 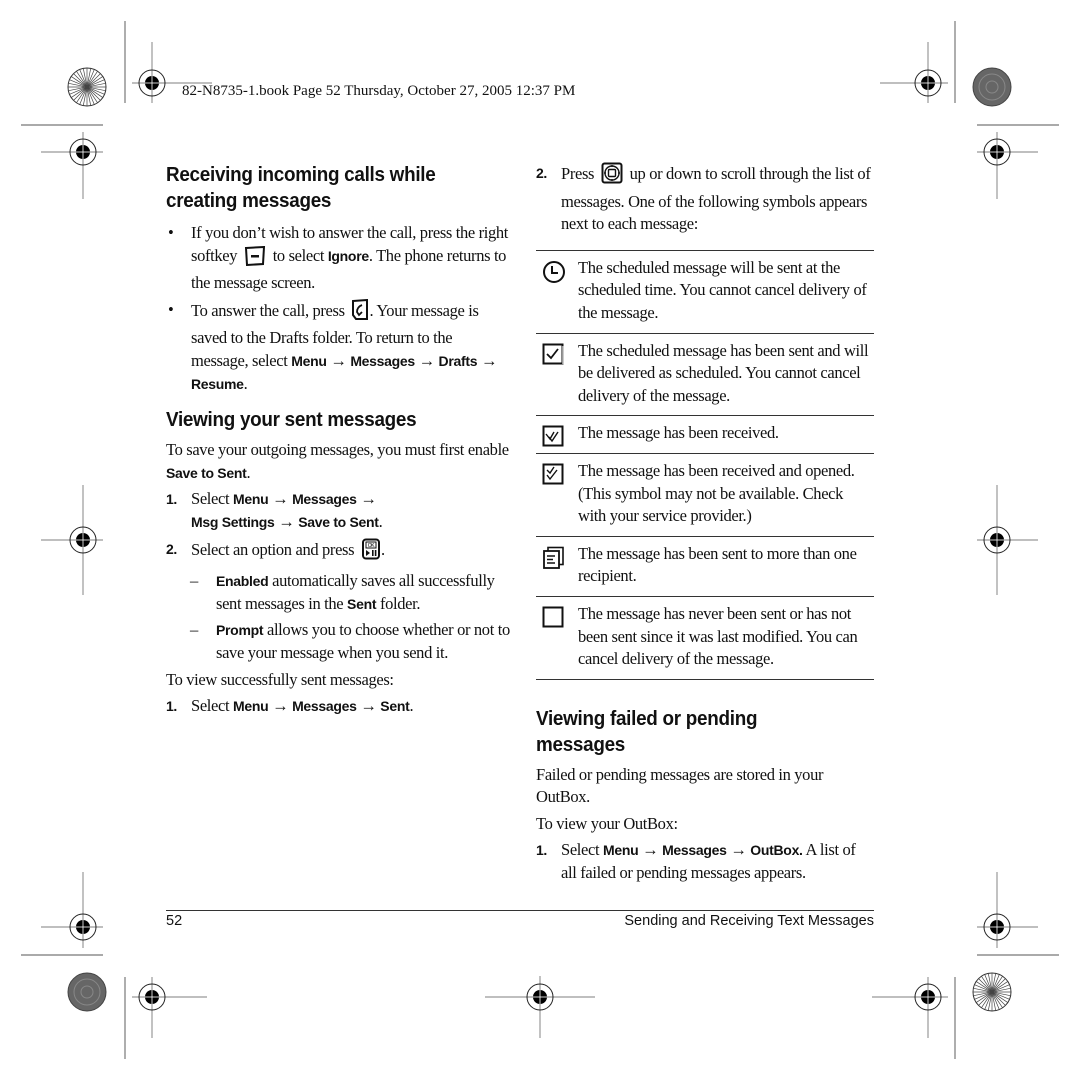 I want to click on list-item: 1. Select Menu → Messages → Sent., so click(x=290, y=706).